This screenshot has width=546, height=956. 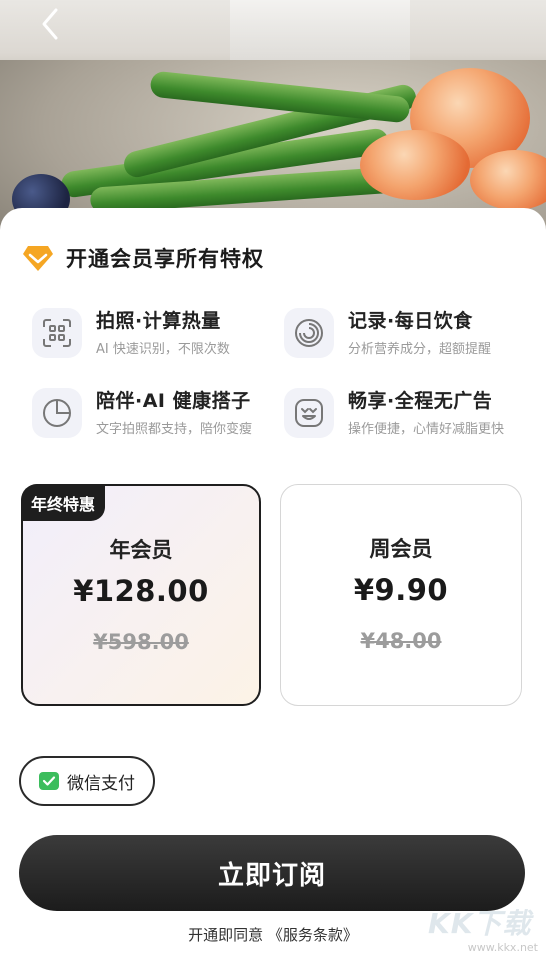 I want to click on subscribe-button: 立即订阅, so click(x=272, y=873).